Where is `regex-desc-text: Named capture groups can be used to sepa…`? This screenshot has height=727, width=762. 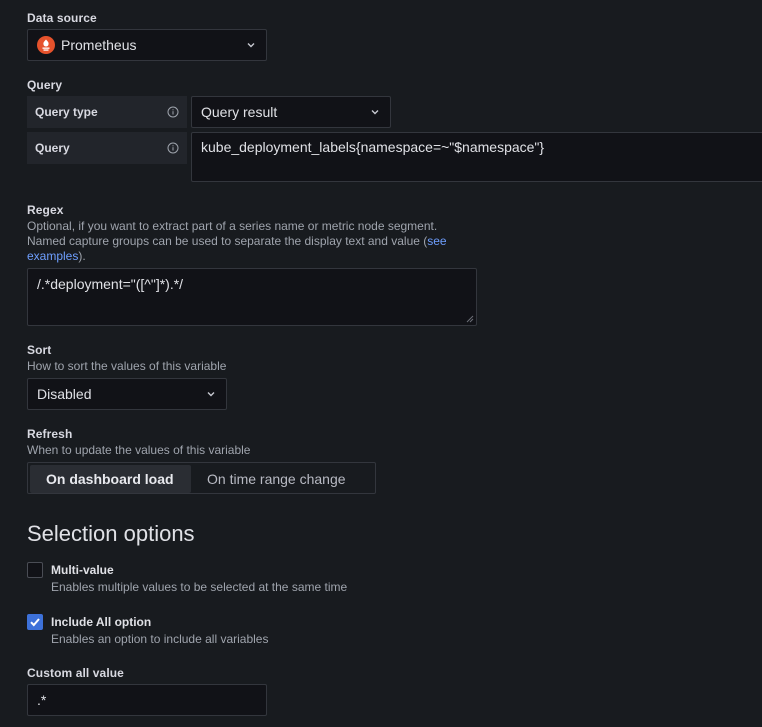
regex-desc-text: Named capture groups can be used to sepa… is located at coordinates (227, 241).